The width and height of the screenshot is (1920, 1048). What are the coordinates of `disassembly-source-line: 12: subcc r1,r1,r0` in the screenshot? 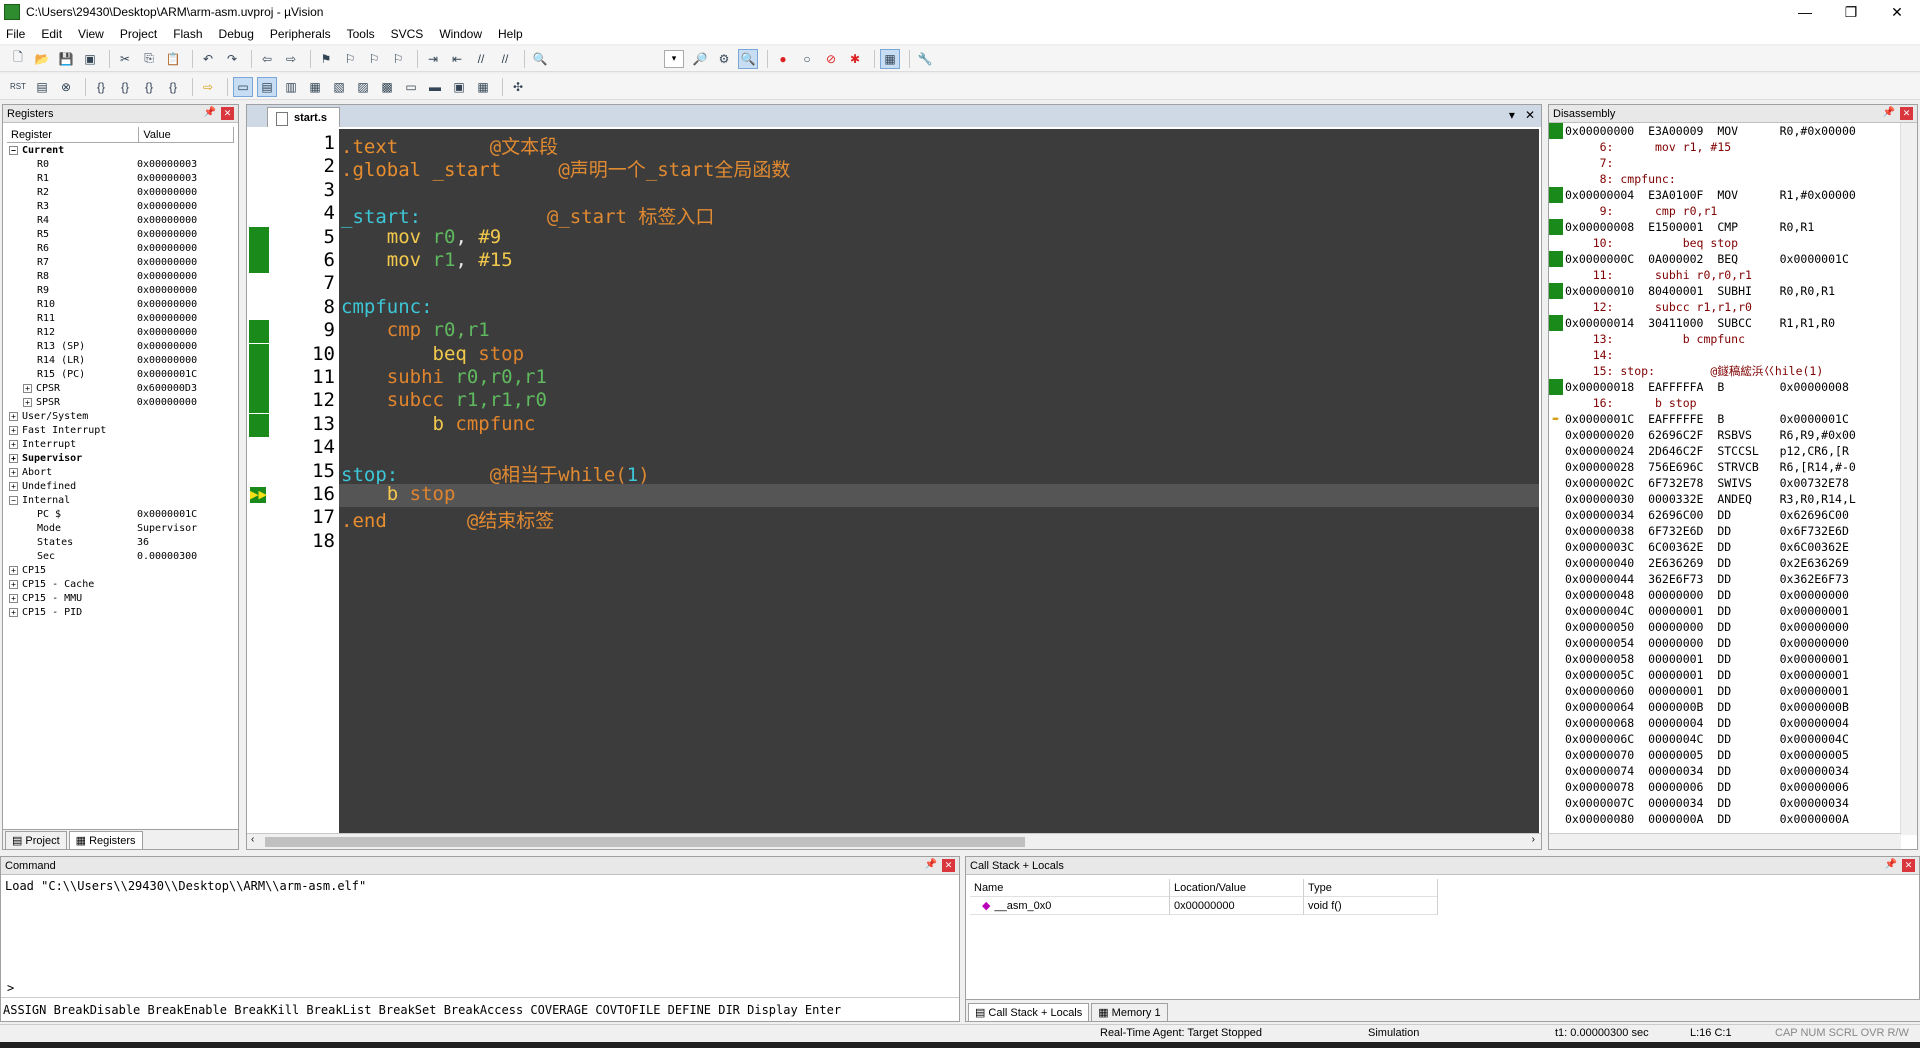 It's located at (1725, 307).